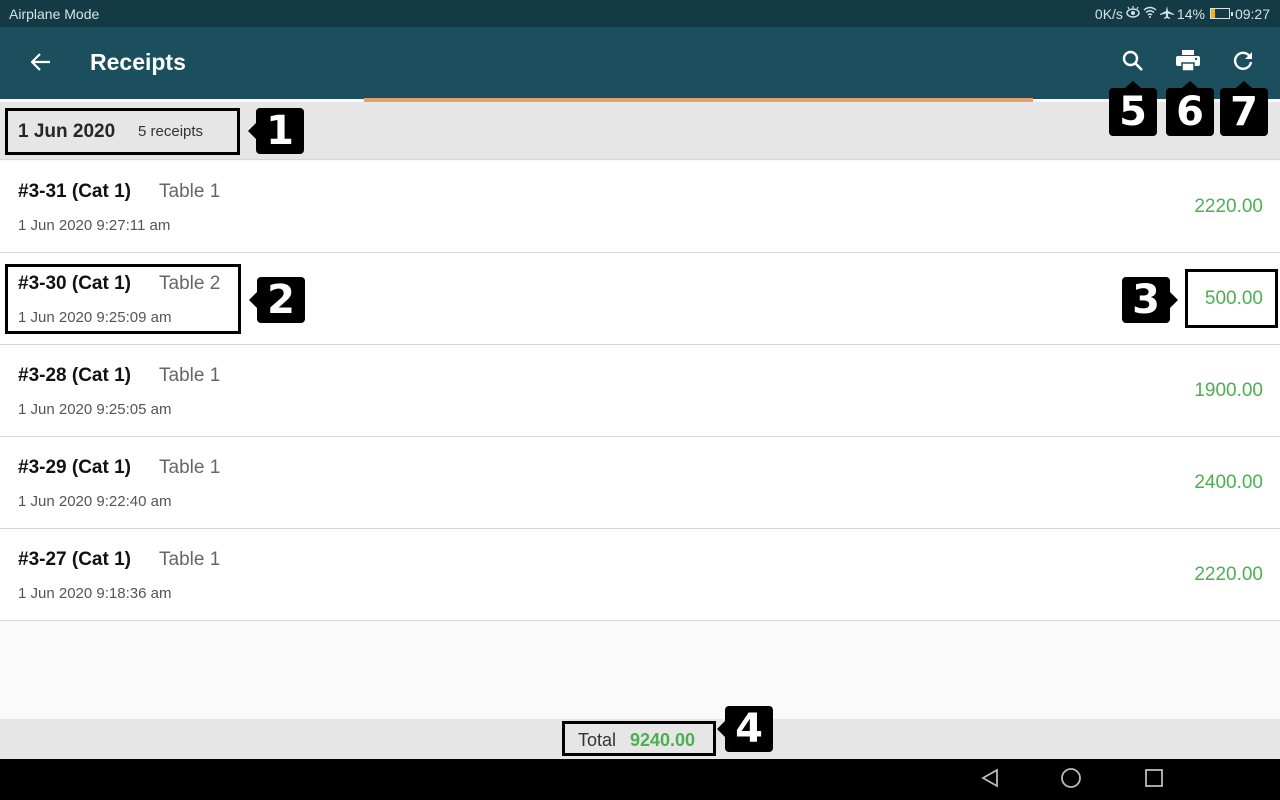  I want to click on refresh-icon, so click(1243, 63).